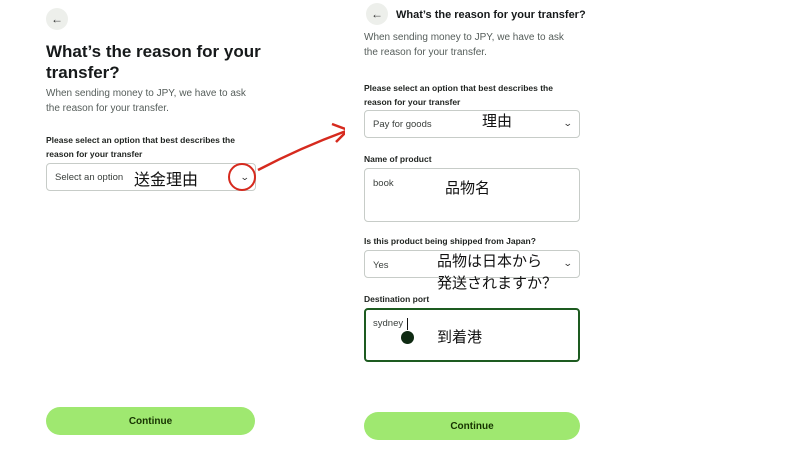 The height and width of the screenshot is (450, 800). What do you see at coordinates (402, 124) in the screenshot?
I see `reason-select-value: Pay for goods` at bounding box center [402, 124].